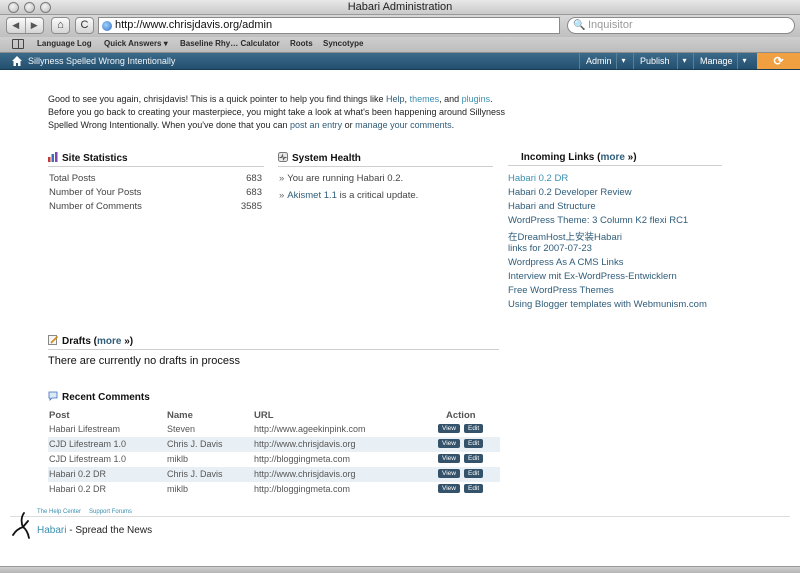 Image resolution: width=800 pixels, height=573 pixels. I want to click on recent-comments-title-text: Recent Comments, so click(106, 397).